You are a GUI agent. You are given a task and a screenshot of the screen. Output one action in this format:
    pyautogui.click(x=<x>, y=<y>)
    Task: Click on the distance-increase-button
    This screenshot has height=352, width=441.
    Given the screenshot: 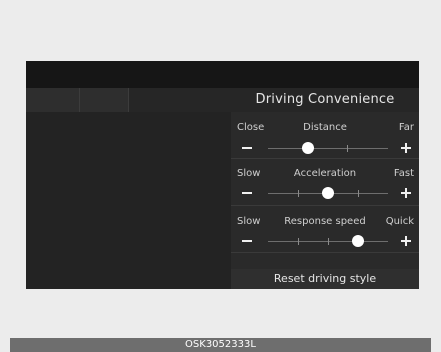 What is the action you would take?
    pyautogui.click(x=406, y=148)
    